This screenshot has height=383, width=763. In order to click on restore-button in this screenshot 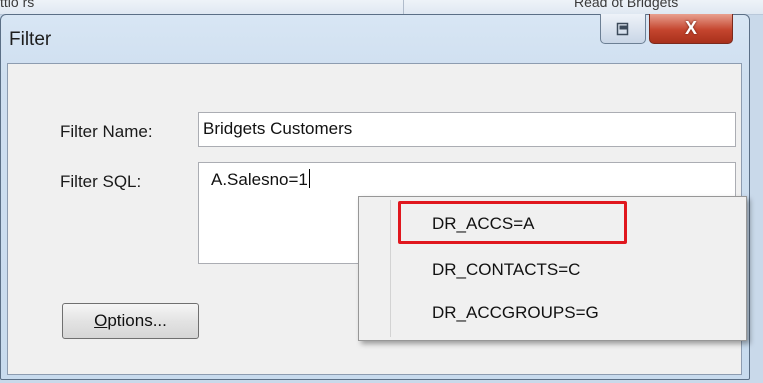, I will do `click(623, 29)`.